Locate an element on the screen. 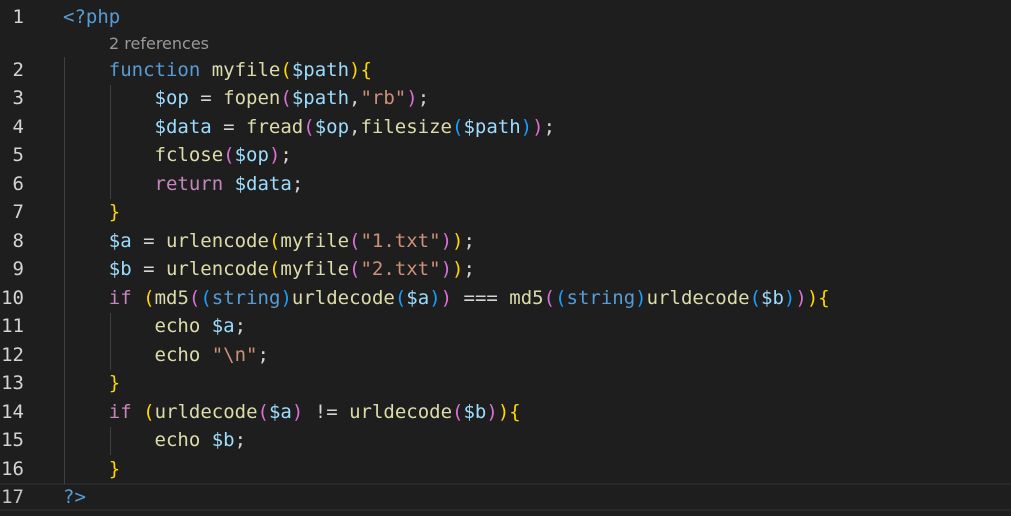  code-text: <?php is located at coordinates (91, 17).